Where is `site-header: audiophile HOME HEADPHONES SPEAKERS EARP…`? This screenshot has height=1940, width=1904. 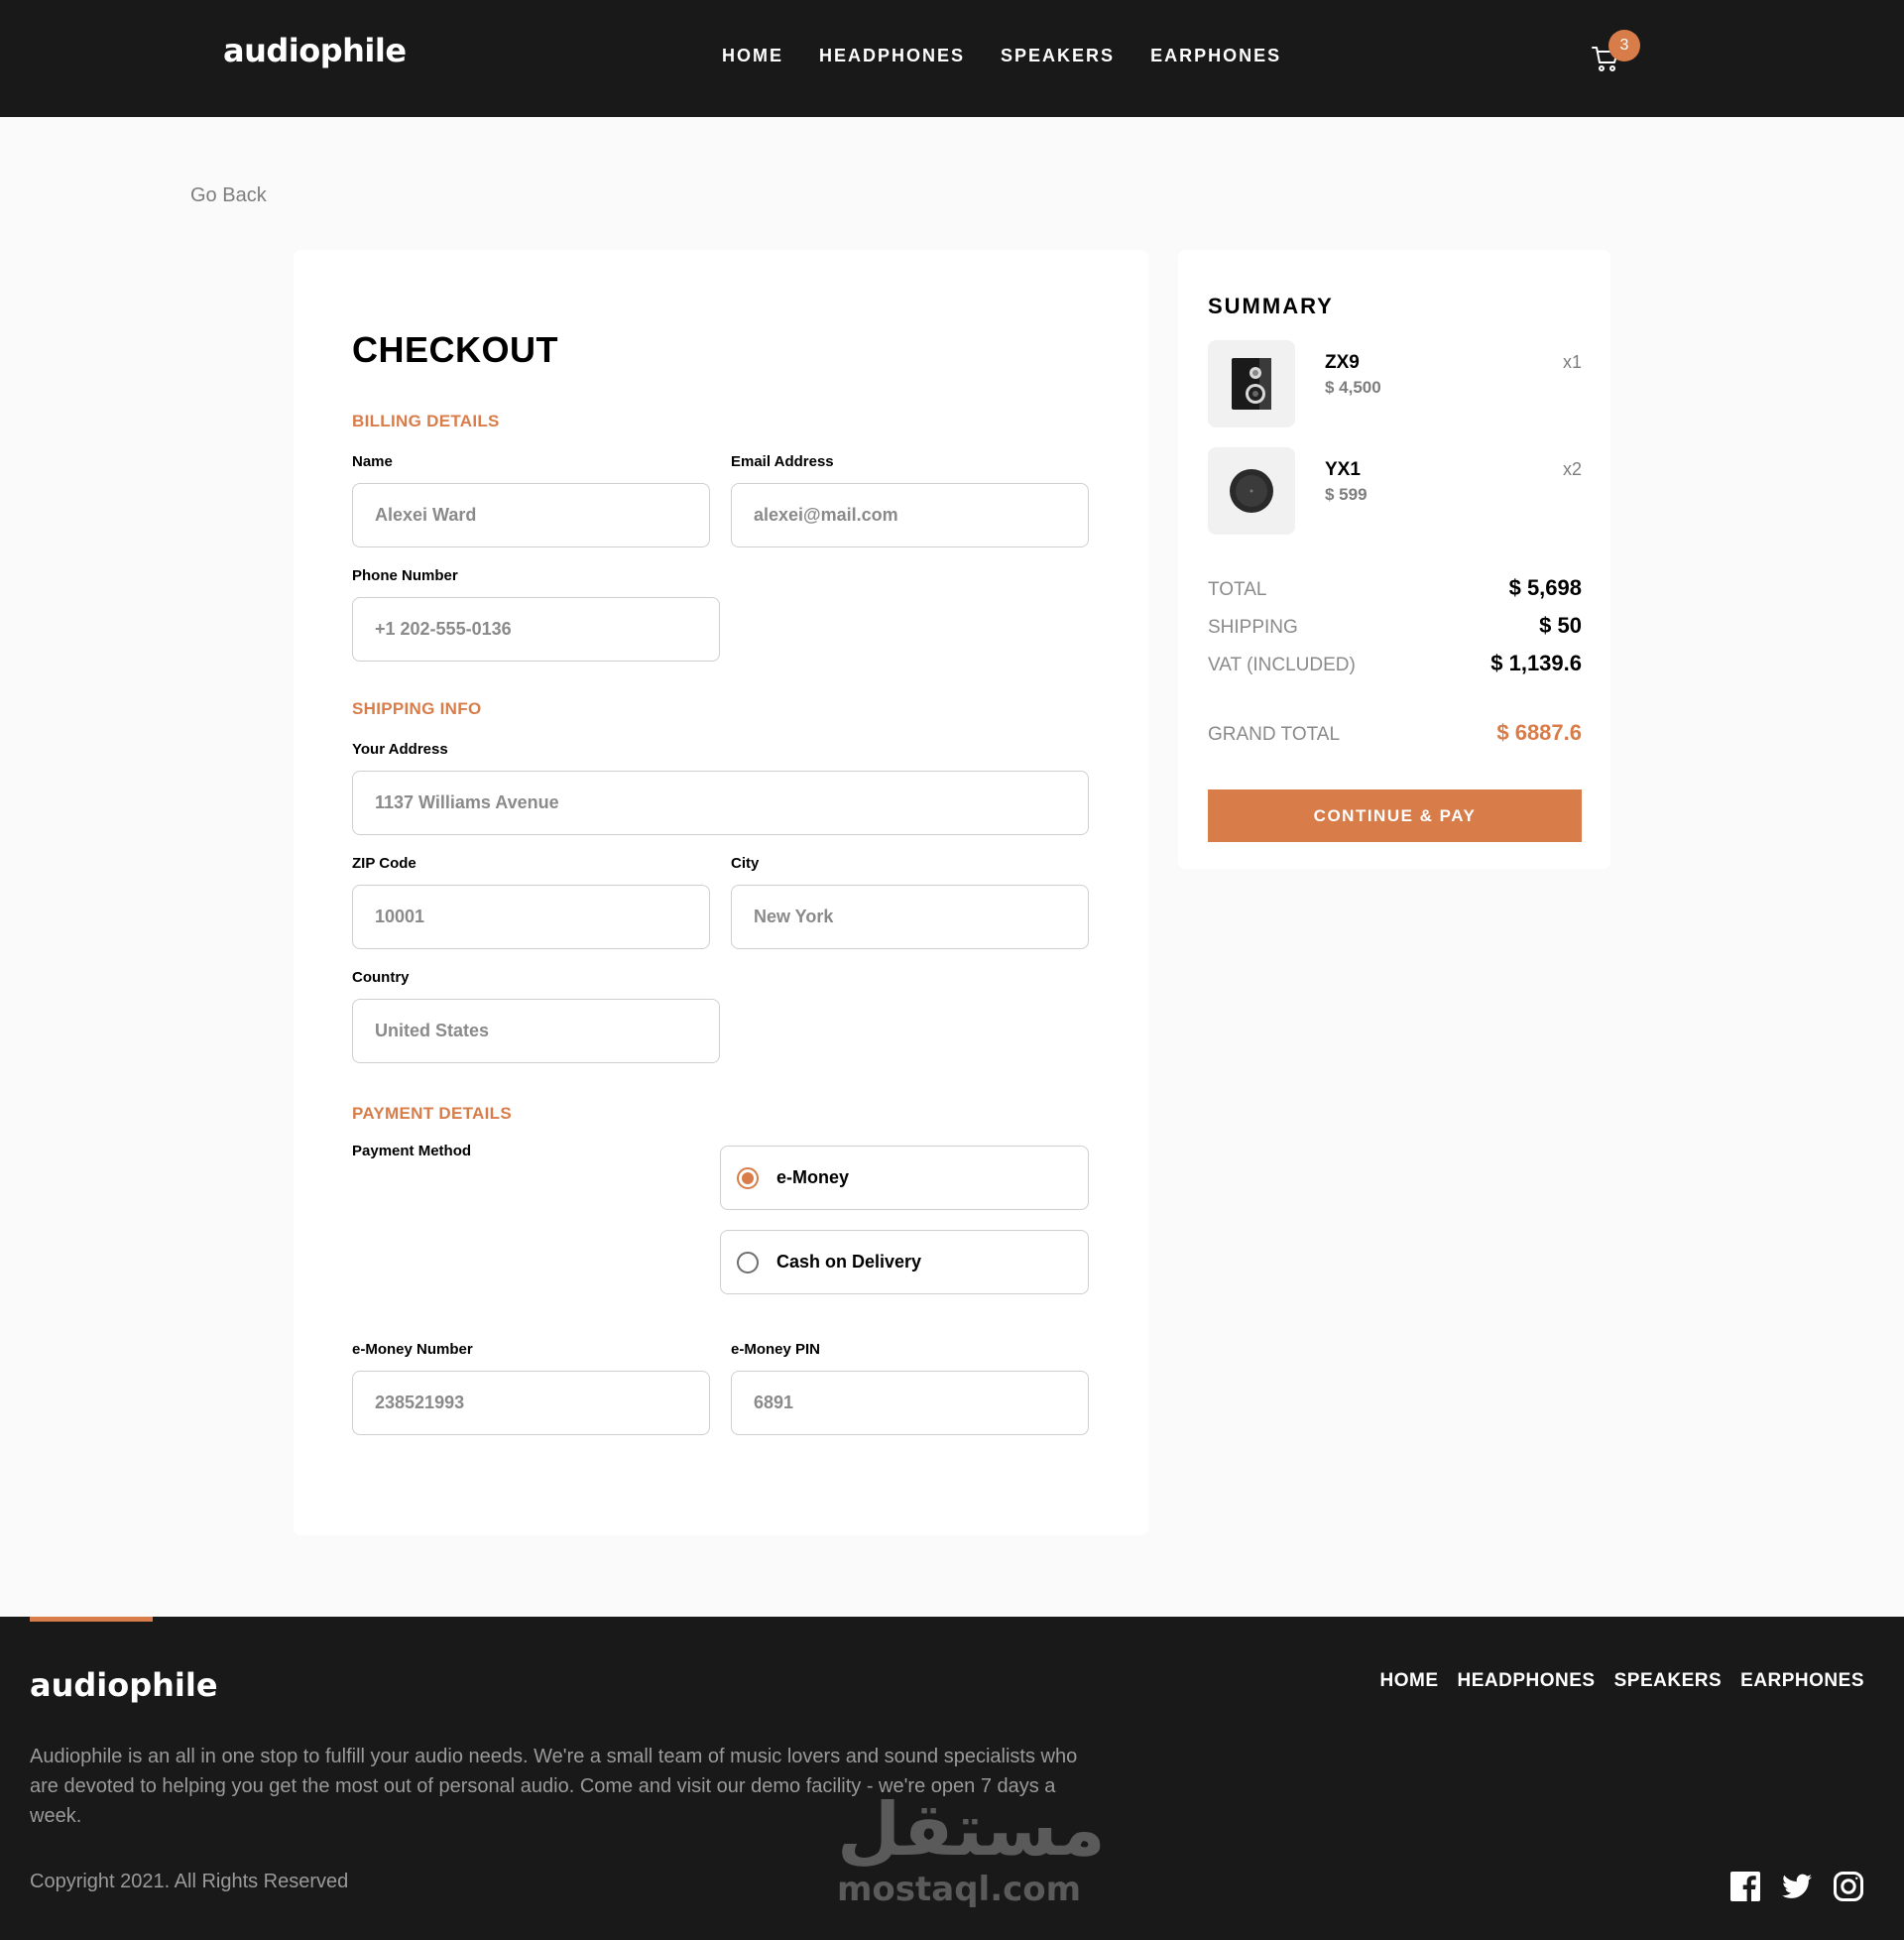
site-header: audiophile HOME HEADPHONES SPEAKERS EARP… is located at coordinates (952, 58).